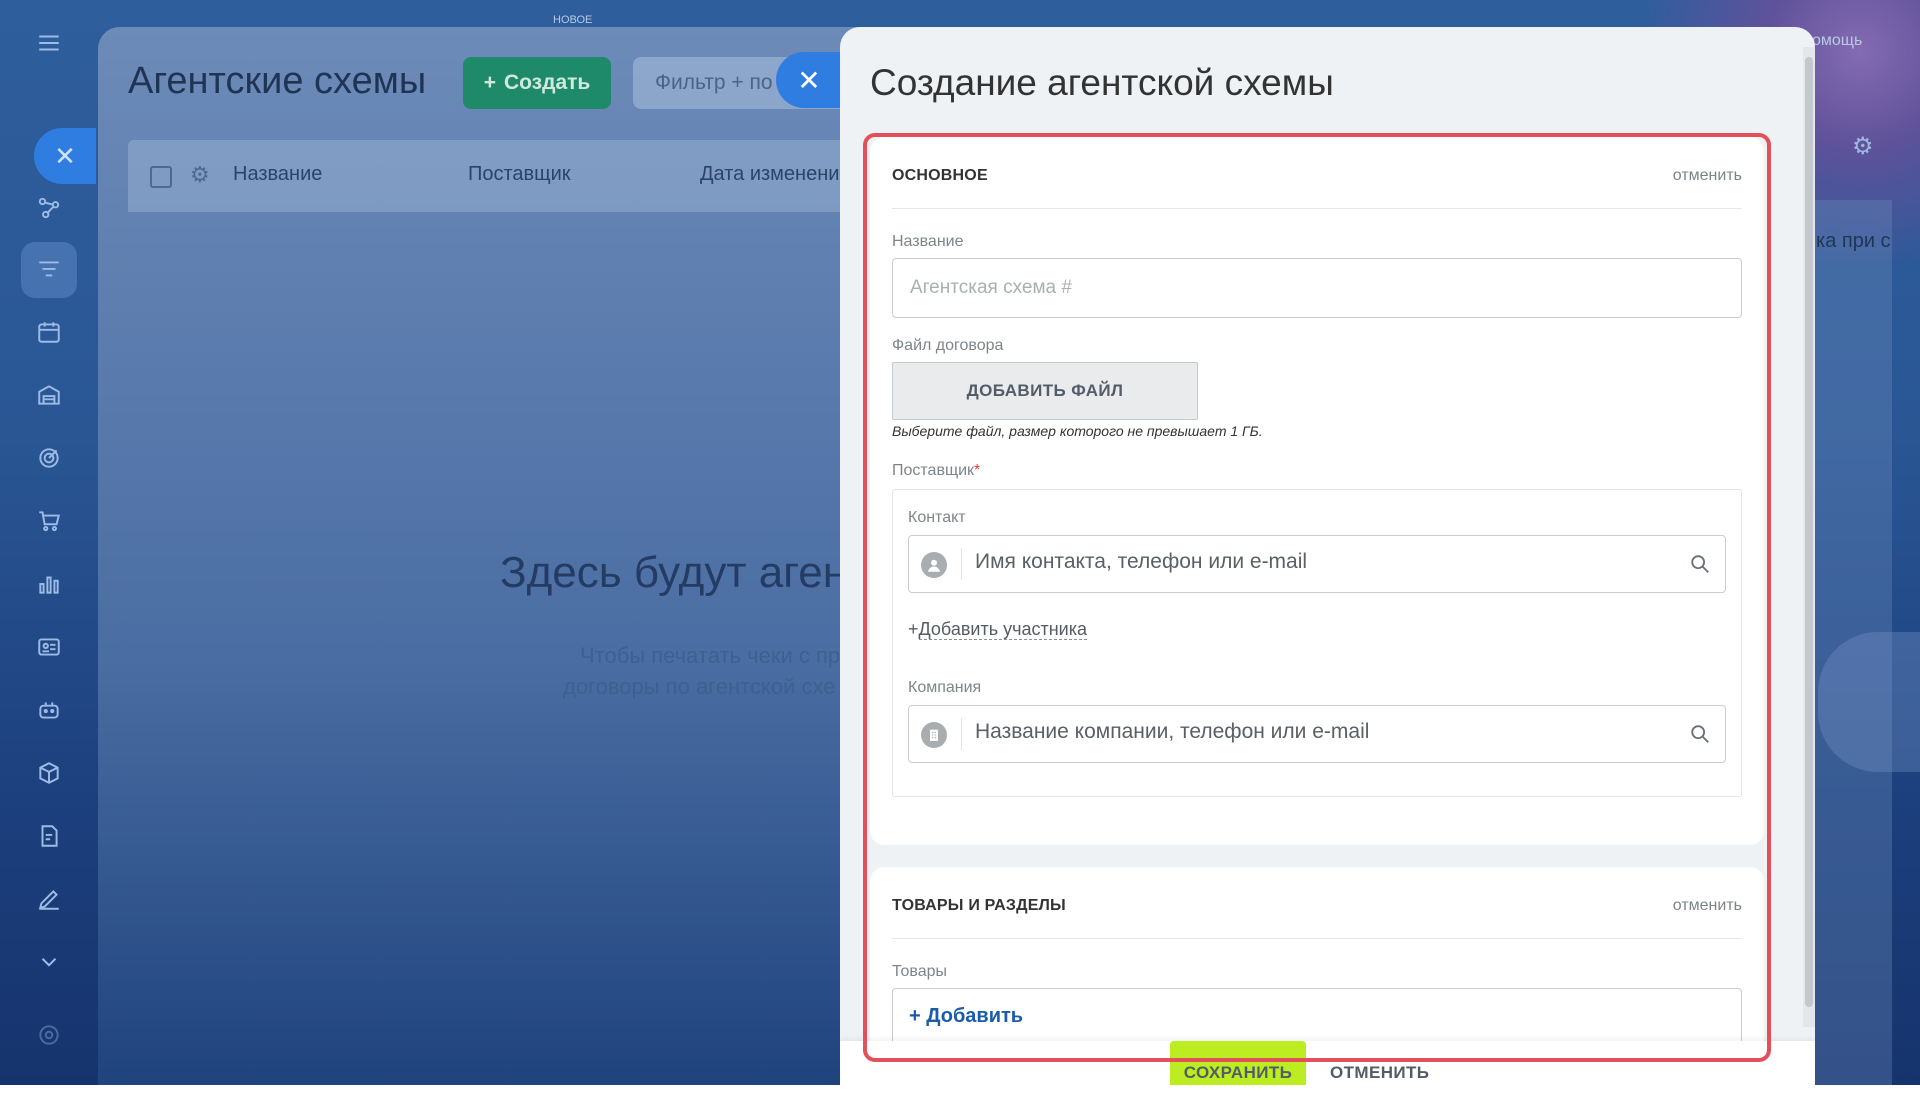 This screenshot has width=1920, height=1103. Describe the element at coordinates (1837, 41) in the screenshot. I see `help-link: омощь` at that location.